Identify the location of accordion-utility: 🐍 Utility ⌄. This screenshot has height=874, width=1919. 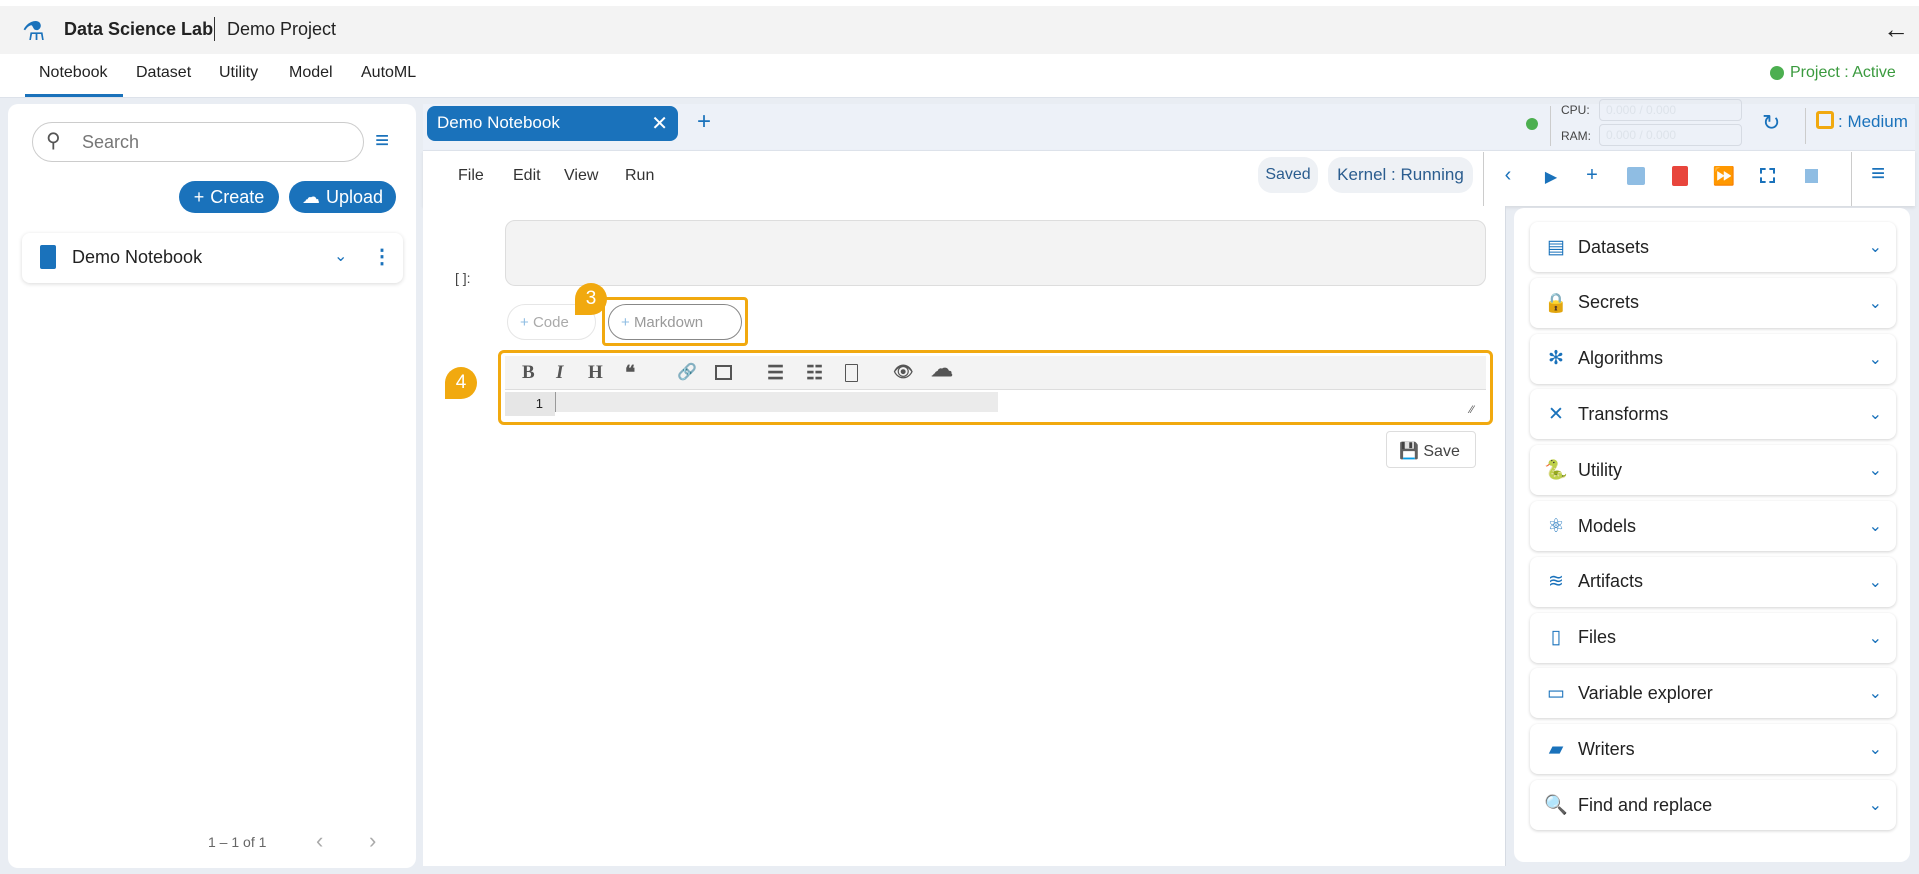
(1713, 470).